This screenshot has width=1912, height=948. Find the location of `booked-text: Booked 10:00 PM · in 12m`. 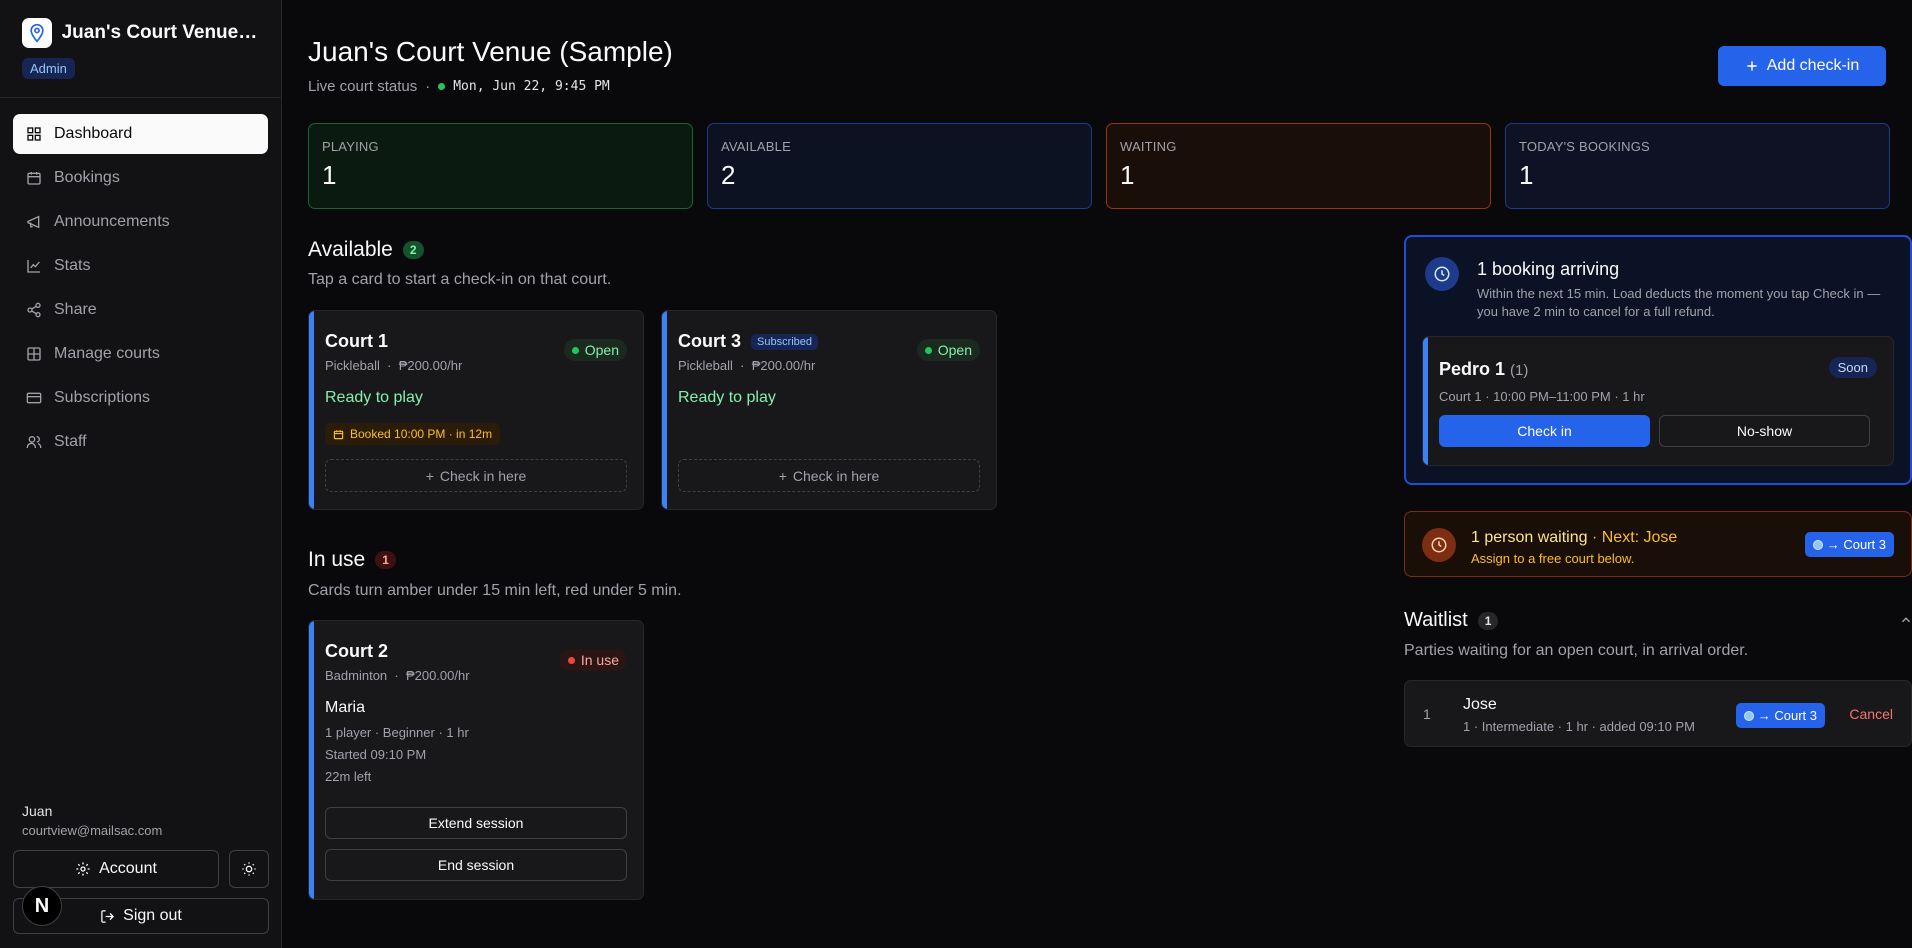

booked-text: Booked 10:00 PM · in 12m is located at coordinates (421, 434).